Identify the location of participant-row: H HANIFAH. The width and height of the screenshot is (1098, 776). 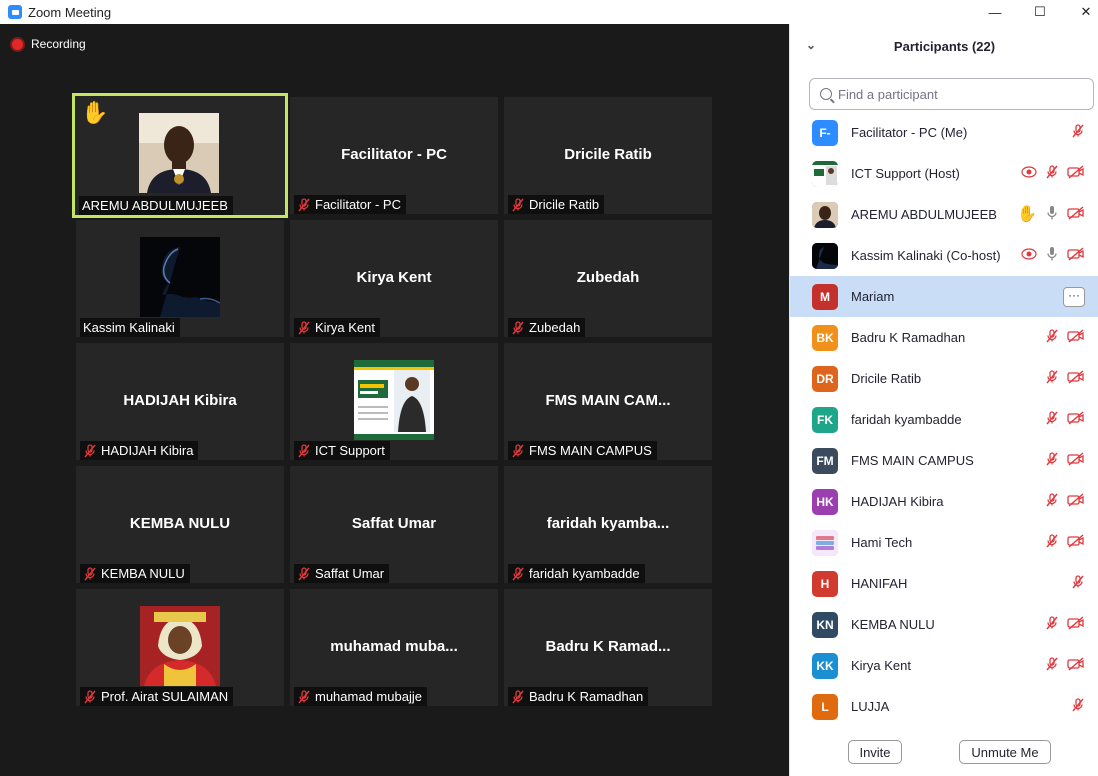
(944, 583).